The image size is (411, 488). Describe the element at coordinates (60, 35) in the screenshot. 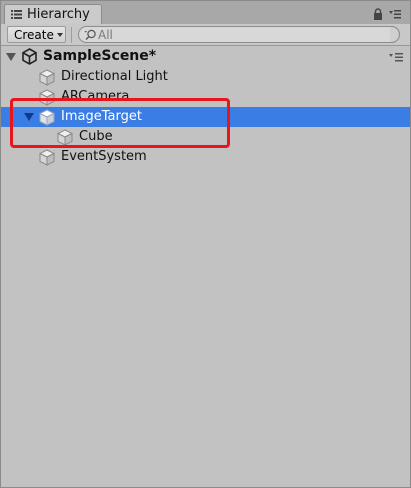

I see `dropdown-caret-icon` at that location.